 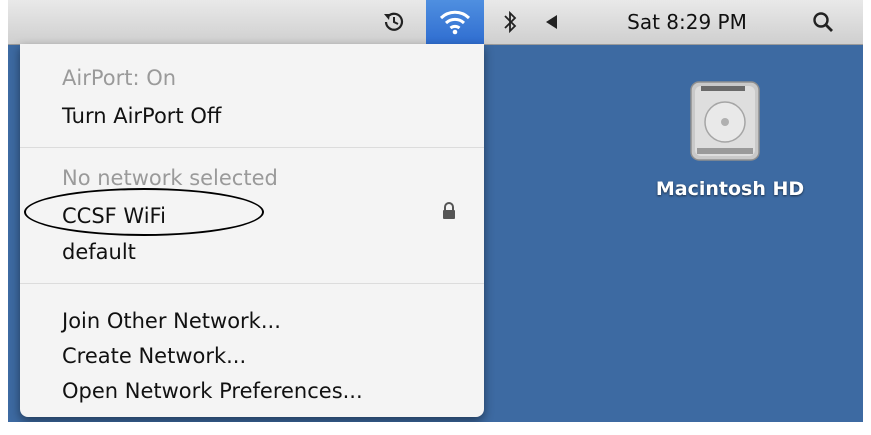 What do you see at coordinates (552, 22) in the screenshot?
I see `volume-icon` at bounding box center [552, 22].